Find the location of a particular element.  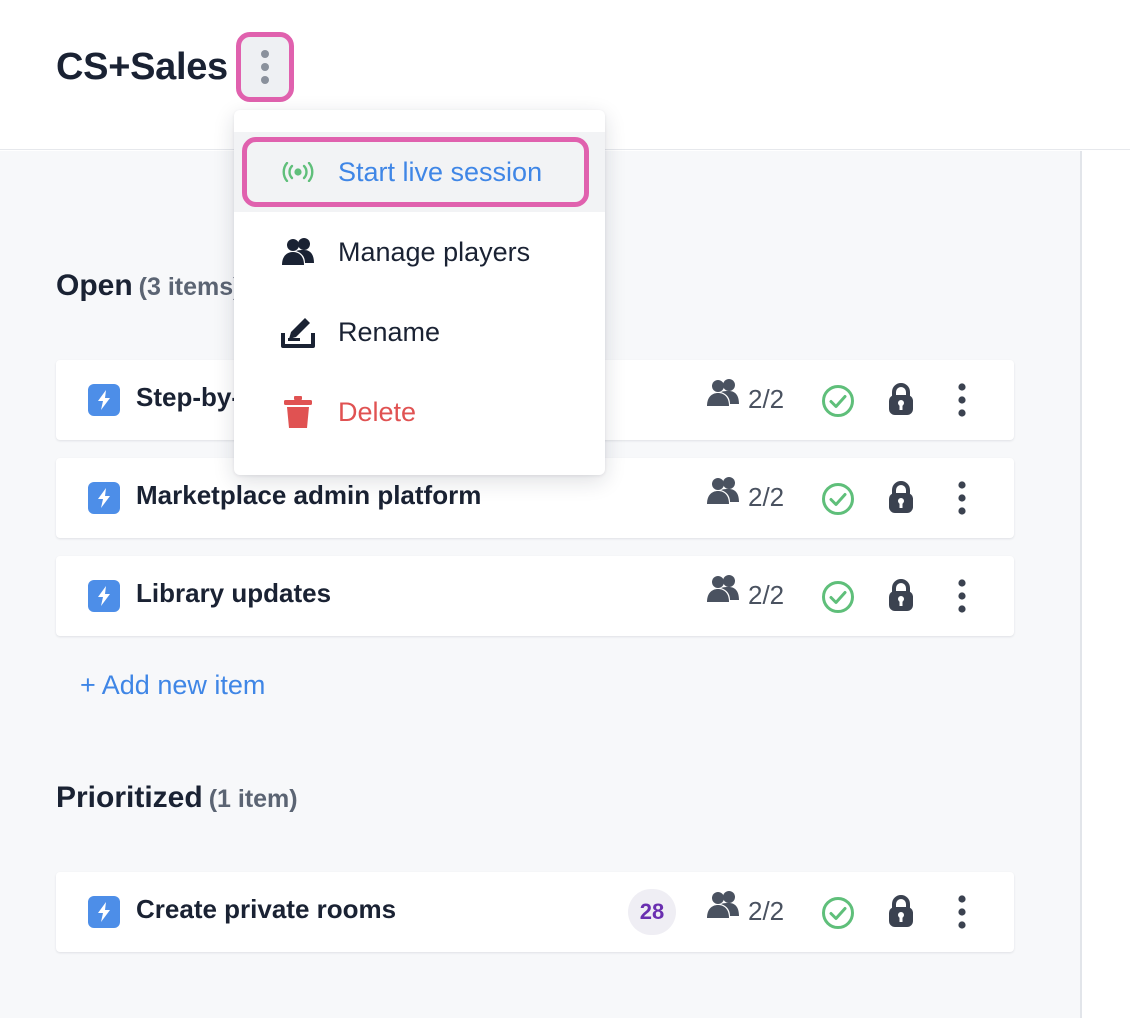

menu-item-manage-players: Manage players is located at coordinates (419, 252).